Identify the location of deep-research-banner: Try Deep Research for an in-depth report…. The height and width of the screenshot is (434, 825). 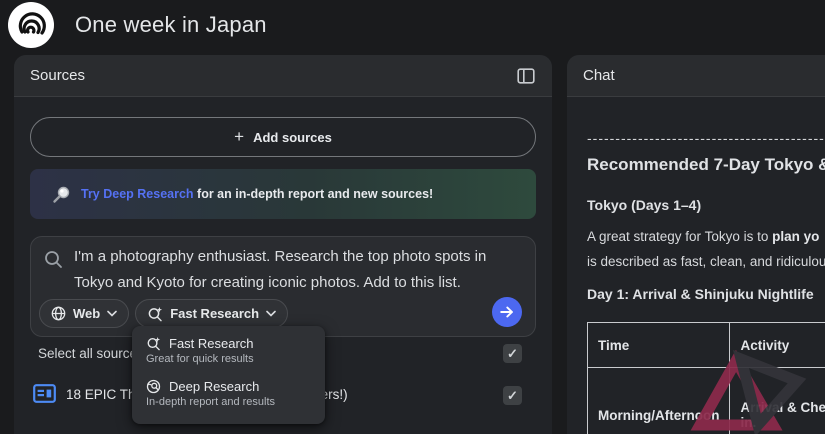
(283, 194).